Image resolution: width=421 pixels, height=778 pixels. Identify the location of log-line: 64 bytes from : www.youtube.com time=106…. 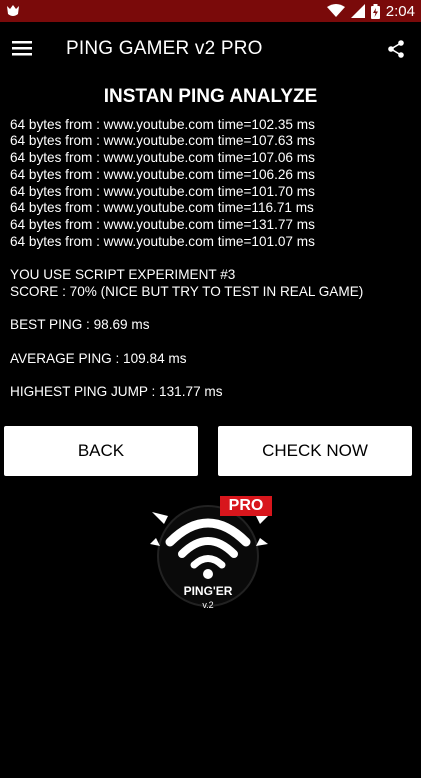
(162, 174).